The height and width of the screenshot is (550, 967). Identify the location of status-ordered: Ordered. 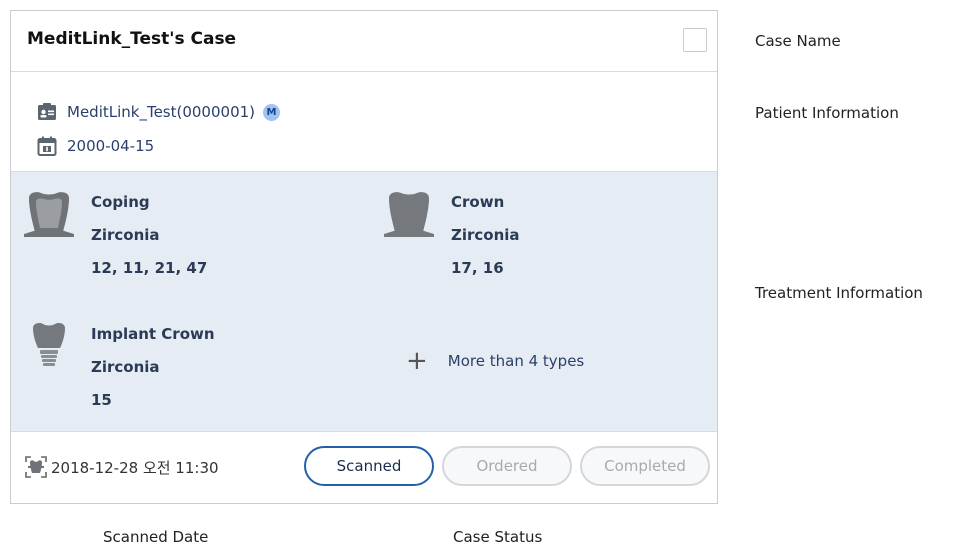
(507, 466).